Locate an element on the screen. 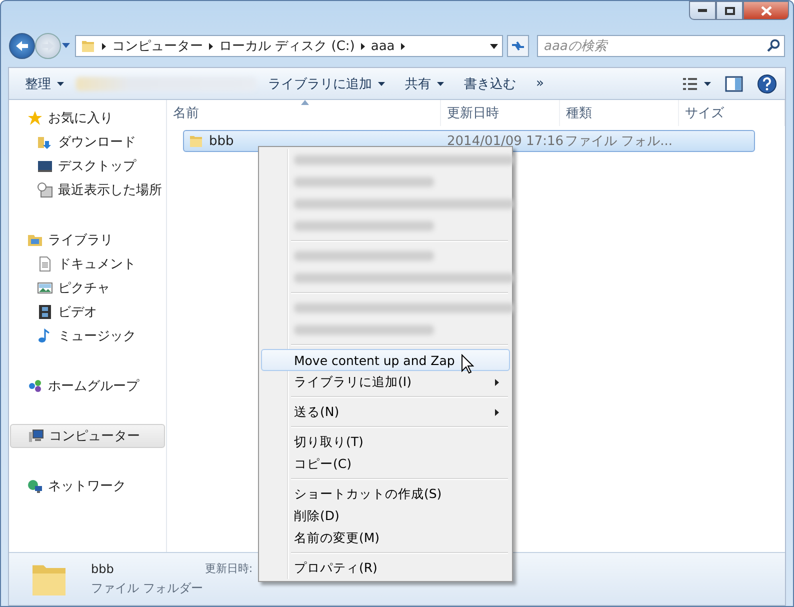  help-icon is located at coordinates (767, 84).